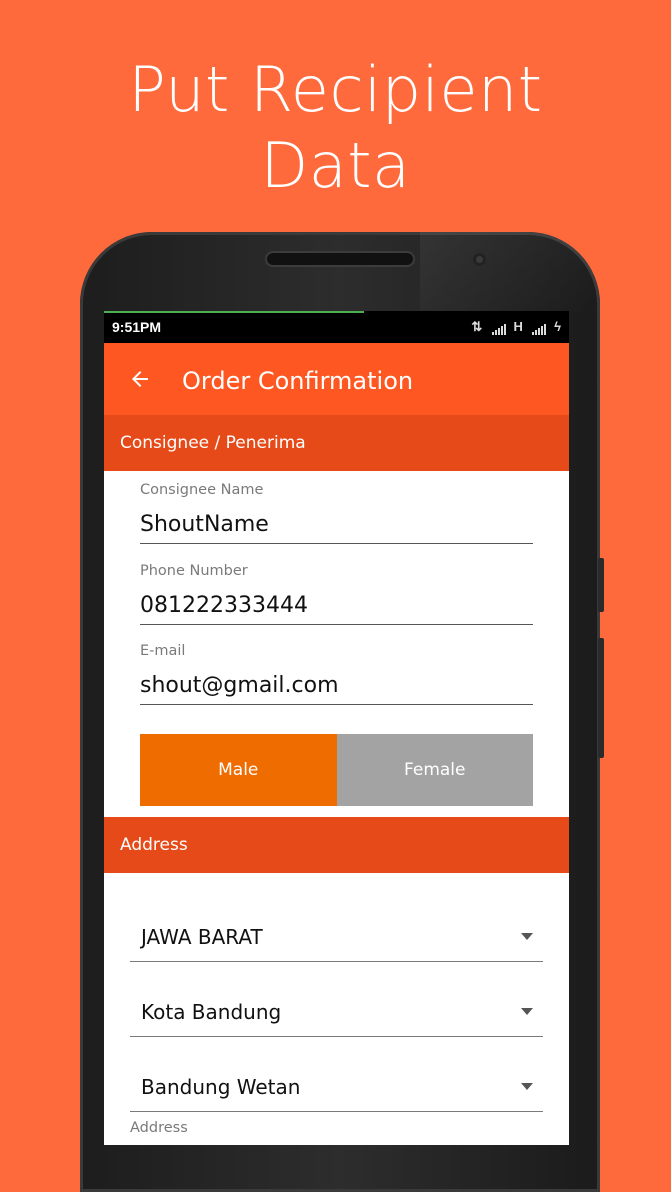 The height and width of the screenshot is (1192, 671). Describe the element at coordinates (202, 937) in the screenshot. I see `province-value: JAWA BARAT` at that location.